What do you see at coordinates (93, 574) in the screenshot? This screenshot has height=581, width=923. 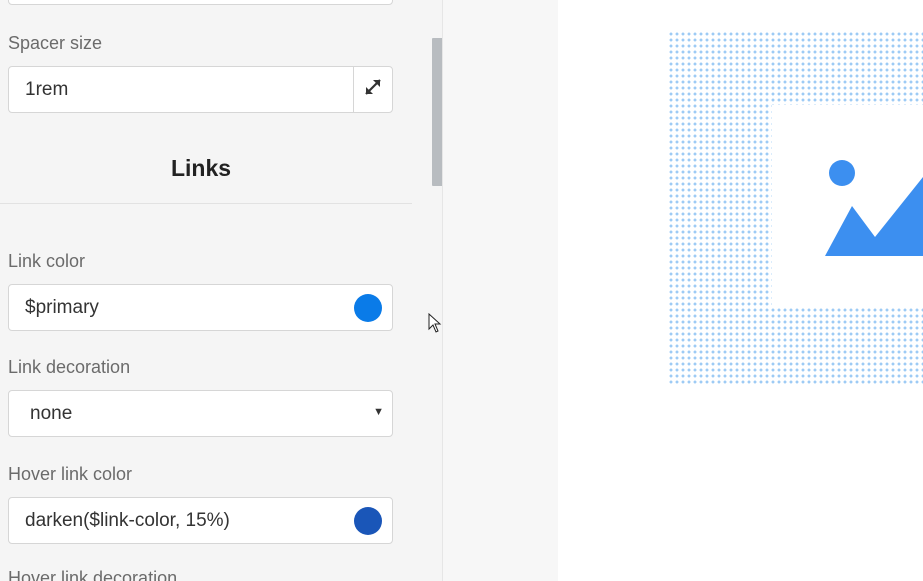 I see `hover-link-decoration-label: Hover link decoration` at bounding box center [93, 574].